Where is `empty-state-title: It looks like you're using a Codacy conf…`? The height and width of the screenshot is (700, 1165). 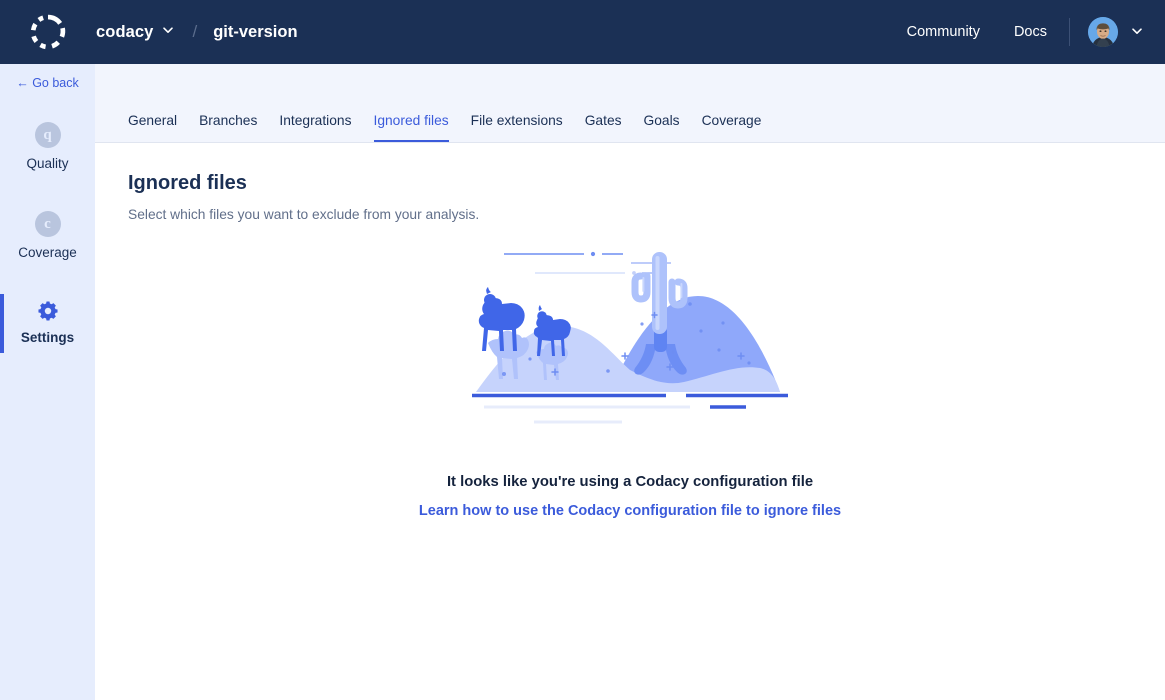
empty-state-title: It looks like you're using a Codacy conf… is located at coordinates (630, 482).